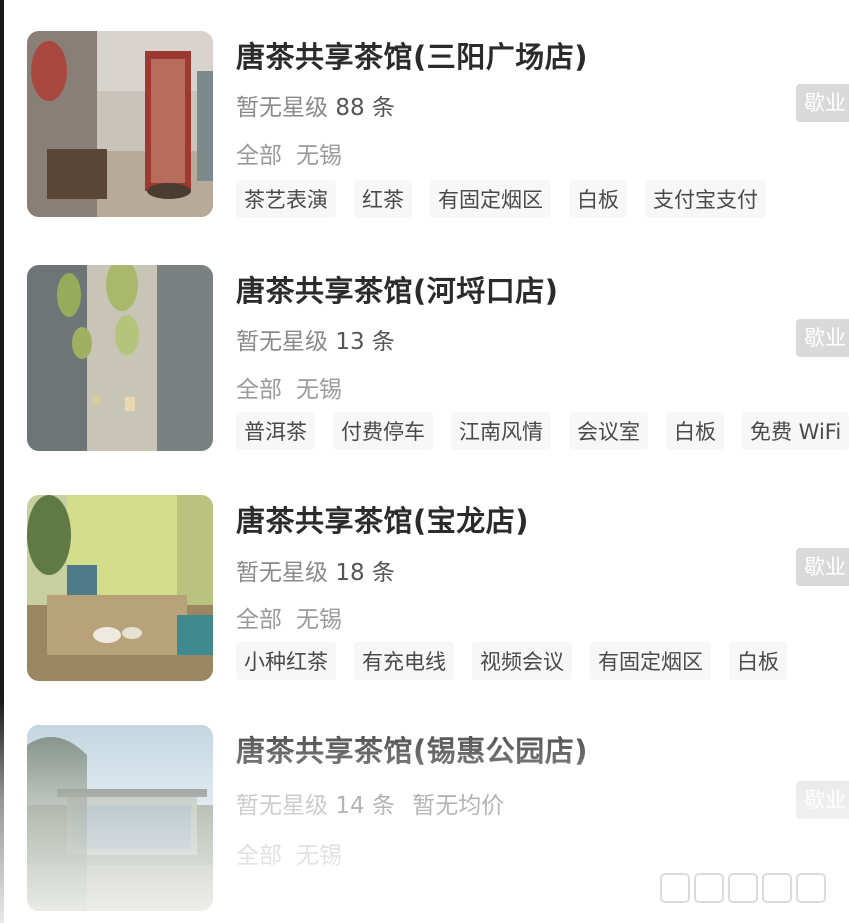  Describe the element at coordinates (705, 199) in the screenshot. I see `shop-tag: 支付宝支付` at that location.